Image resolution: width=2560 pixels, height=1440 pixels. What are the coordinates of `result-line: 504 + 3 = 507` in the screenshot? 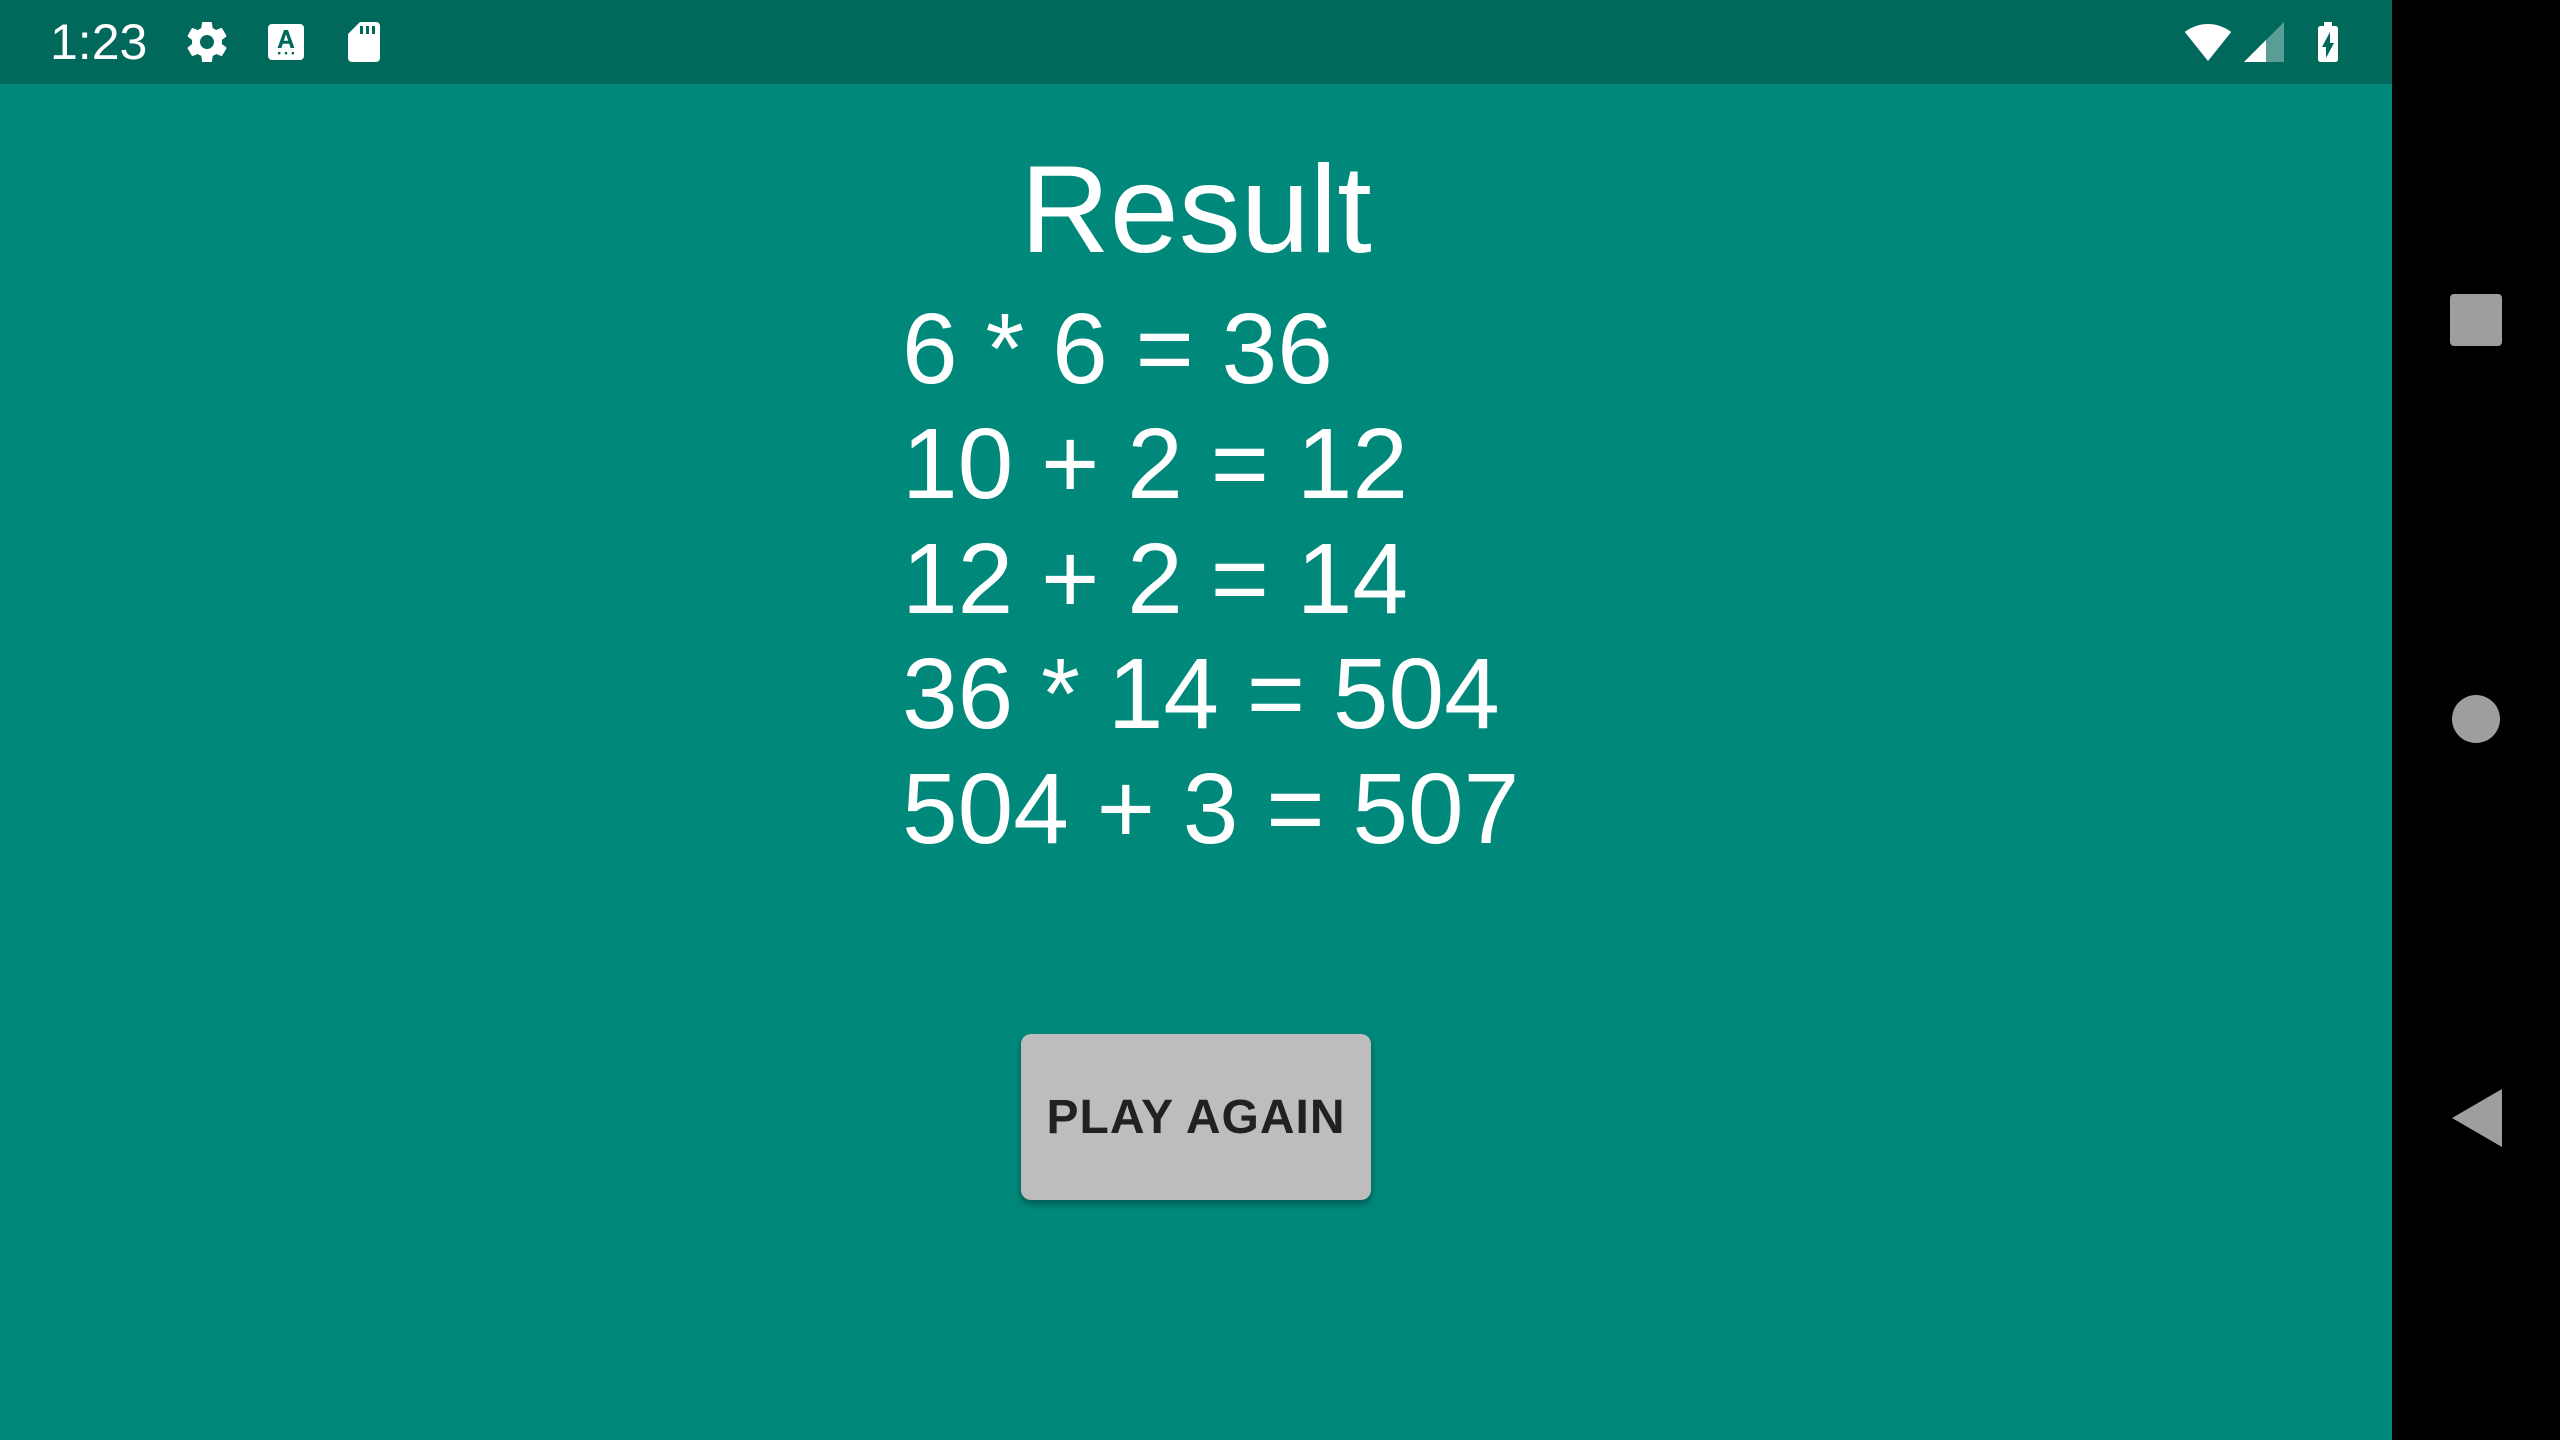 It's located at (1211, 809).